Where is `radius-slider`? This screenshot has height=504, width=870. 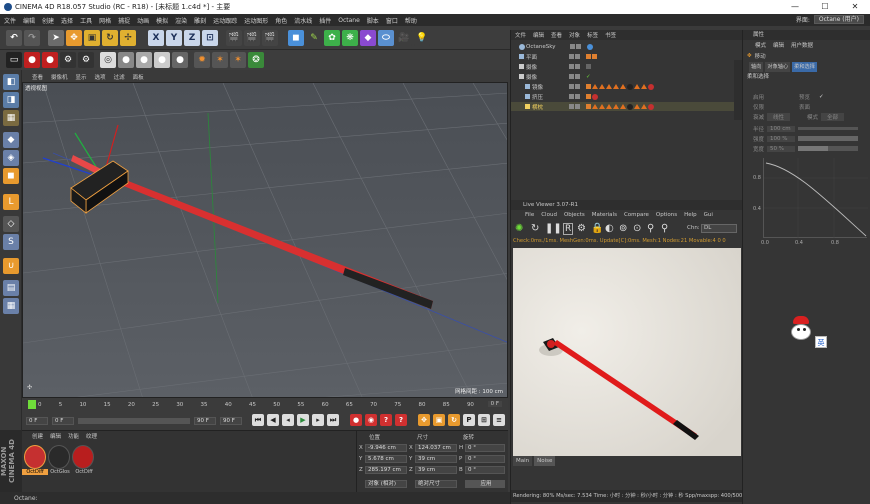
radius-slider is located at coordinates (828, 128).